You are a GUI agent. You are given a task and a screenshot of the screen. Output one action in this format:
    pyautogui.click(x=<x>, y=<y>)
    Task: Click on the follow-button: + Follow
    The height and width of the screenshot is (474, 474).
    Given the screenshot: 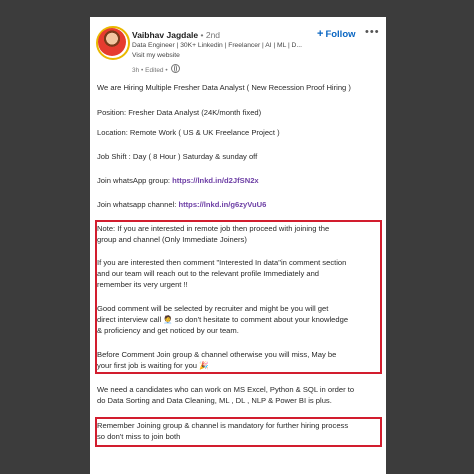 What is the action you would take?
    pyautogui.click(x=336, y=34)
    